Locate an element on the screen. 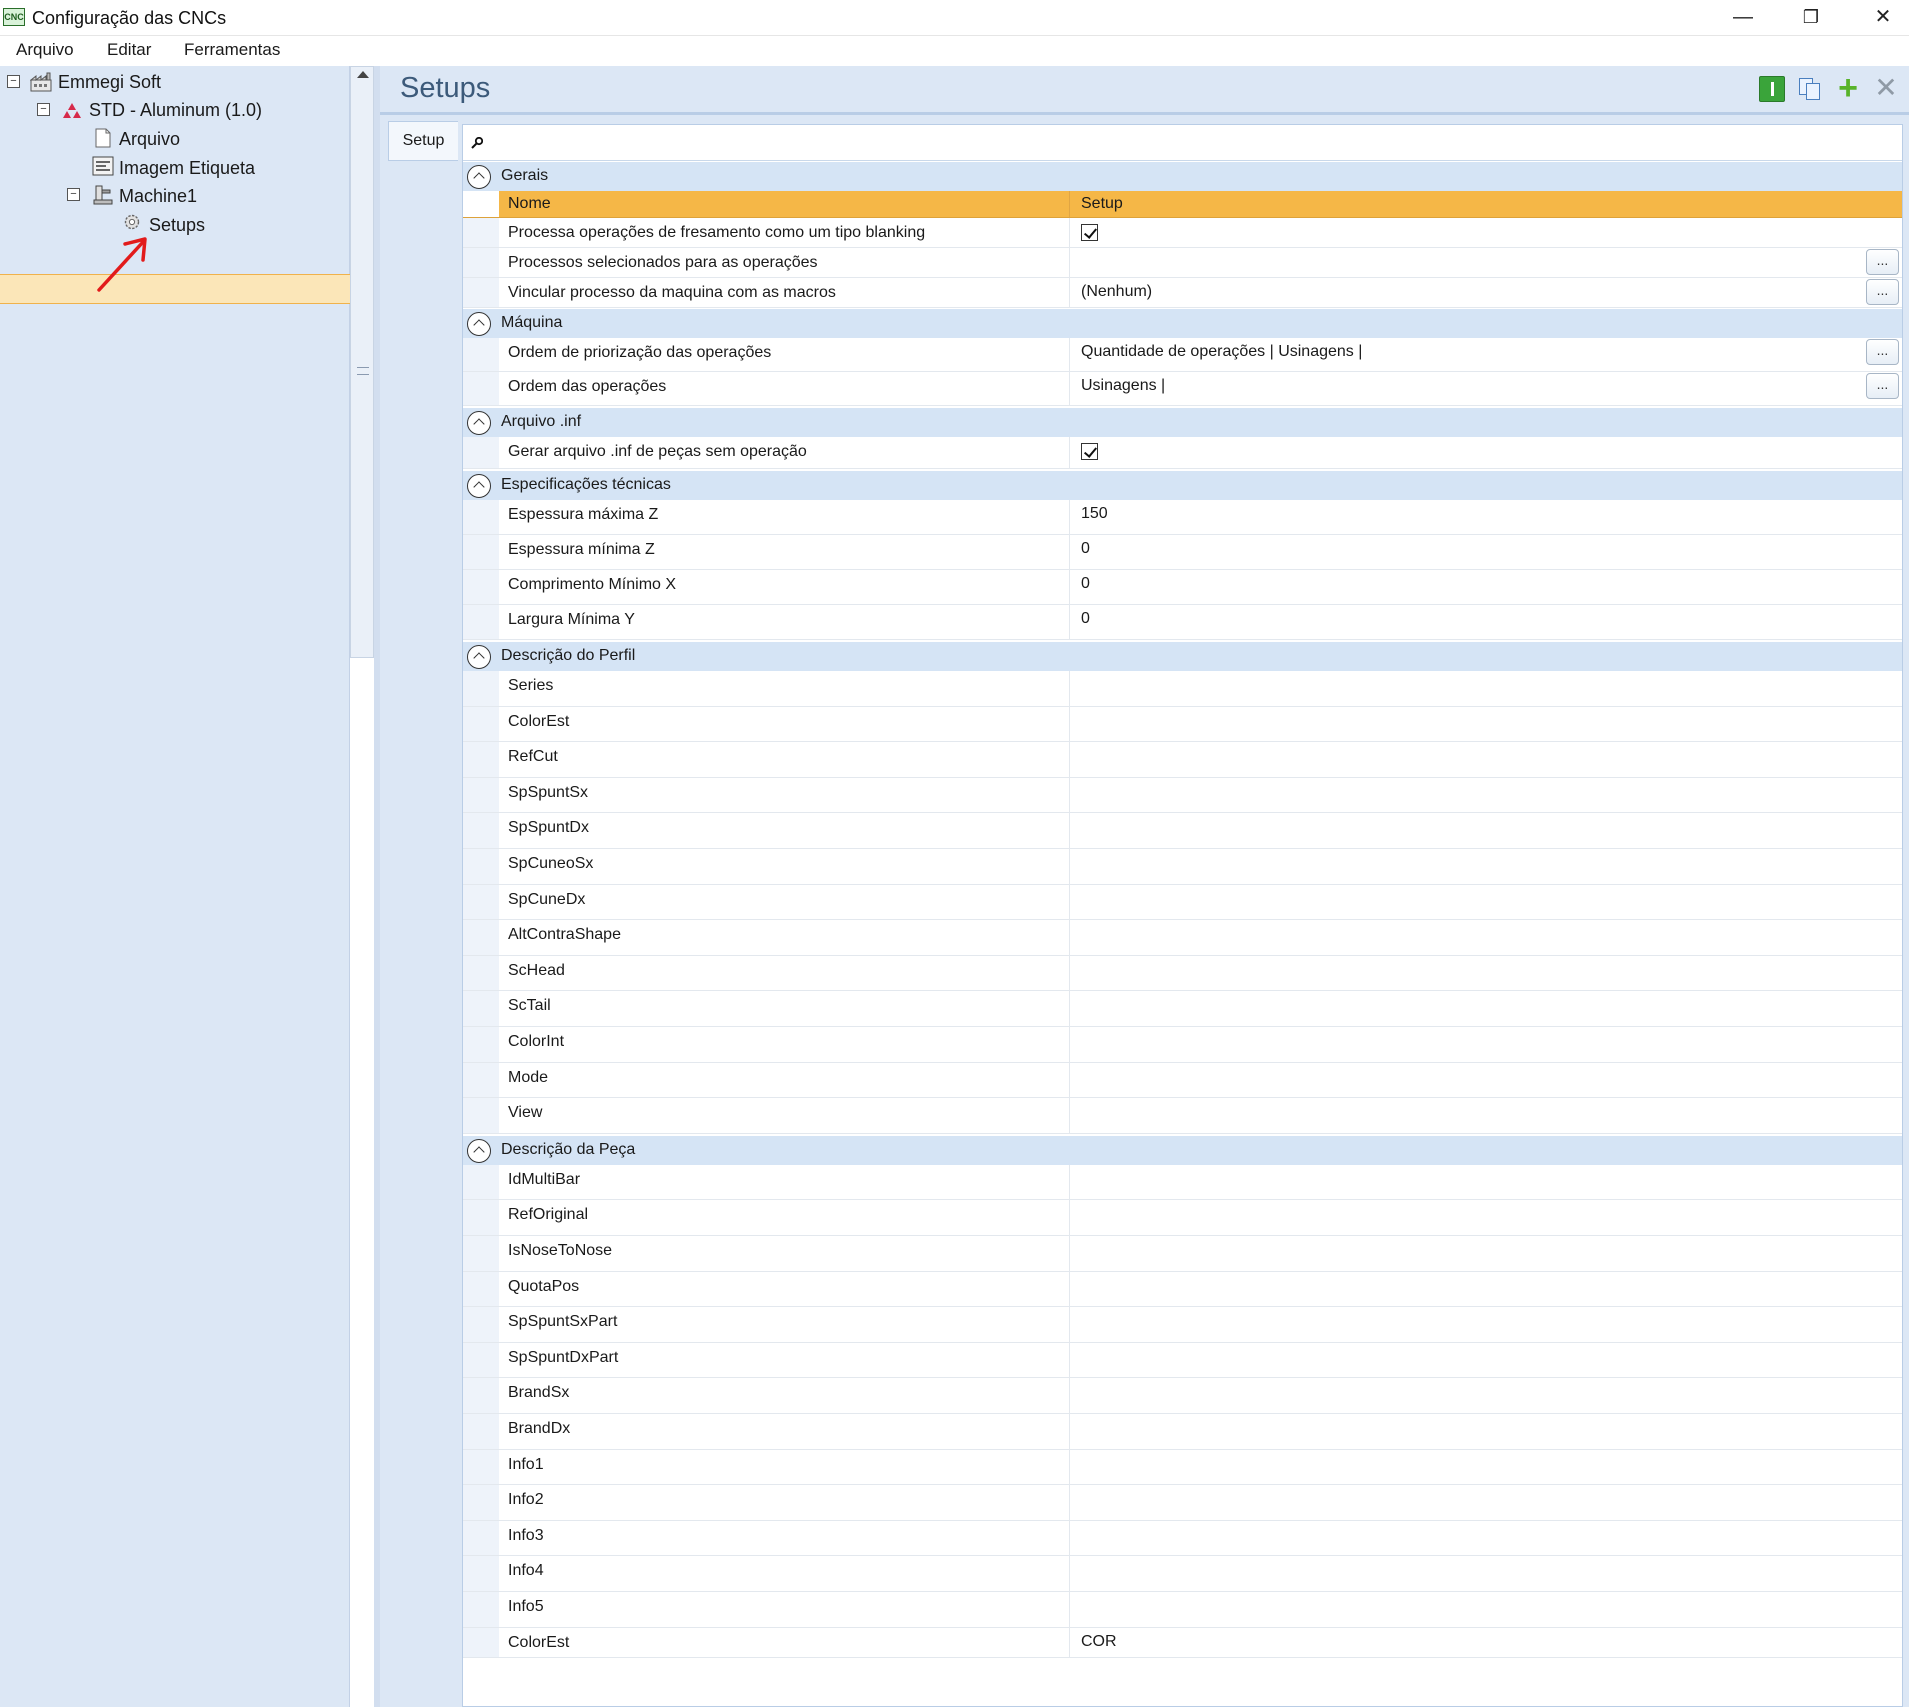  tree-scrollbar is located at coordinates (362, 362).